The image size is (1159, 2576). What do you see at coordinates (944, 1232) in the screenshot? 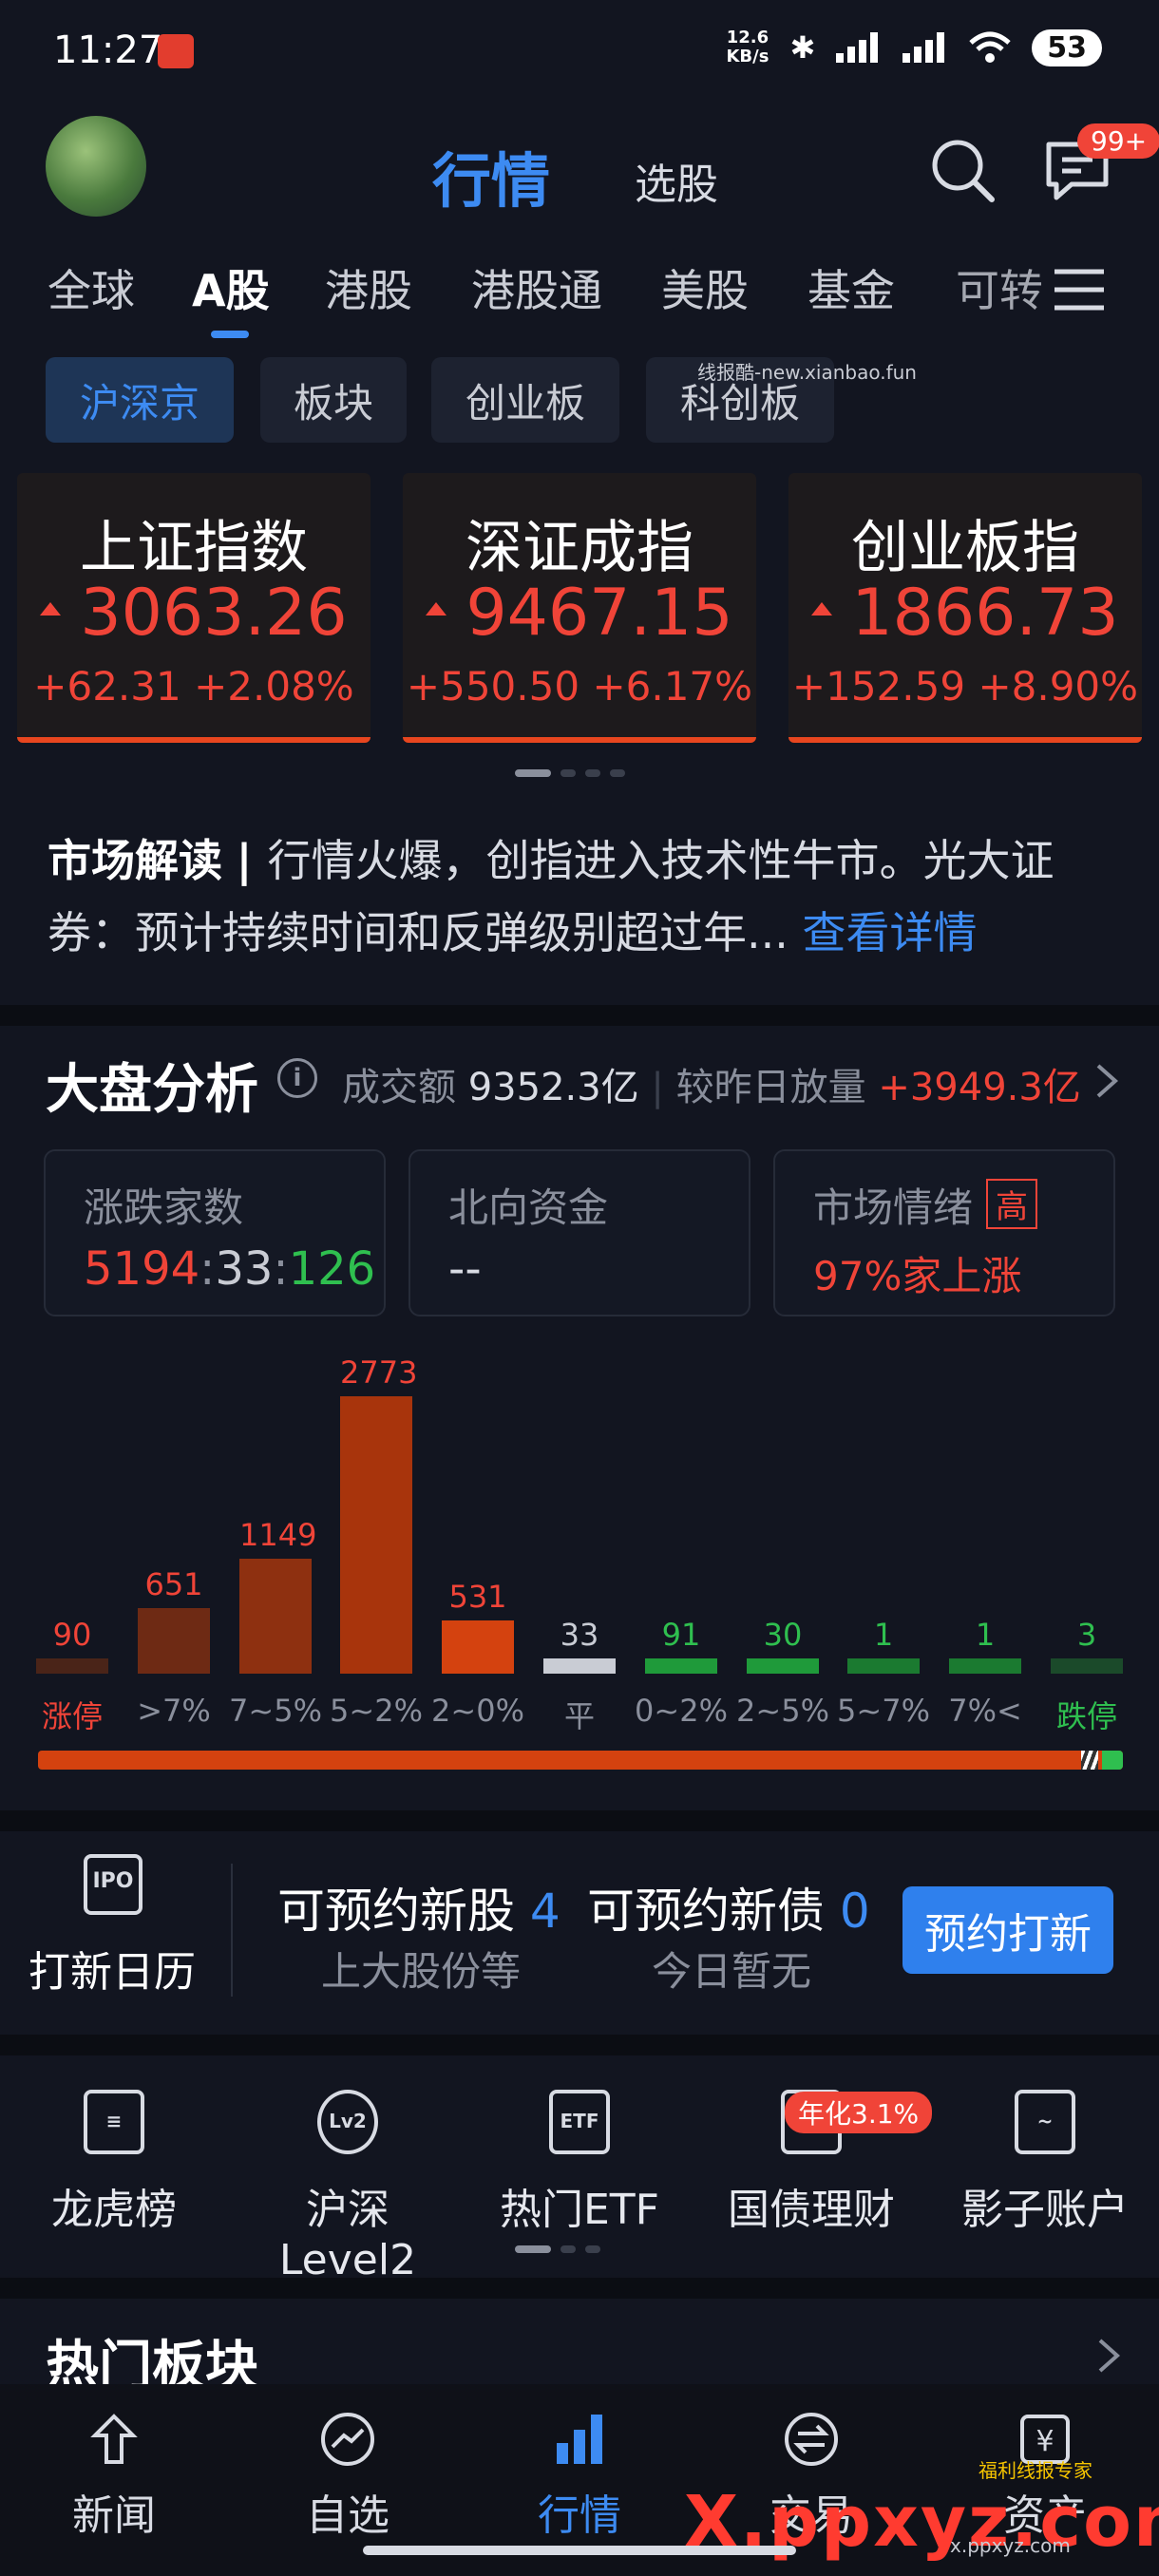
I see `market-sentiment-box: 市场情绪高 97%家上涨` at bounding box center [944, 1232].